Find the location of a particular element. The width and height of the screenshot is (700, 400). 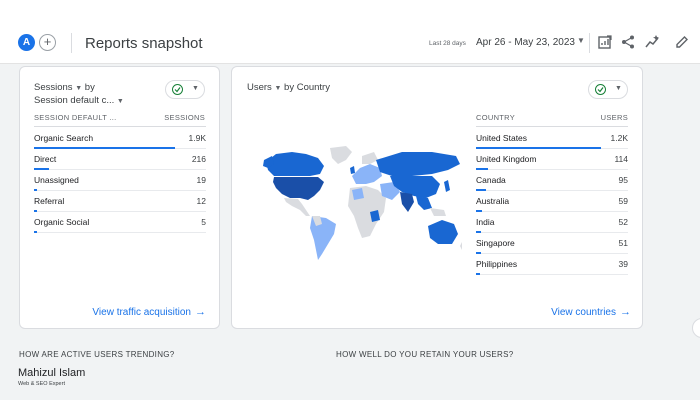

date-range-picker: Apr 26 - May 23, 2023 is located at coordinates (525, 42).